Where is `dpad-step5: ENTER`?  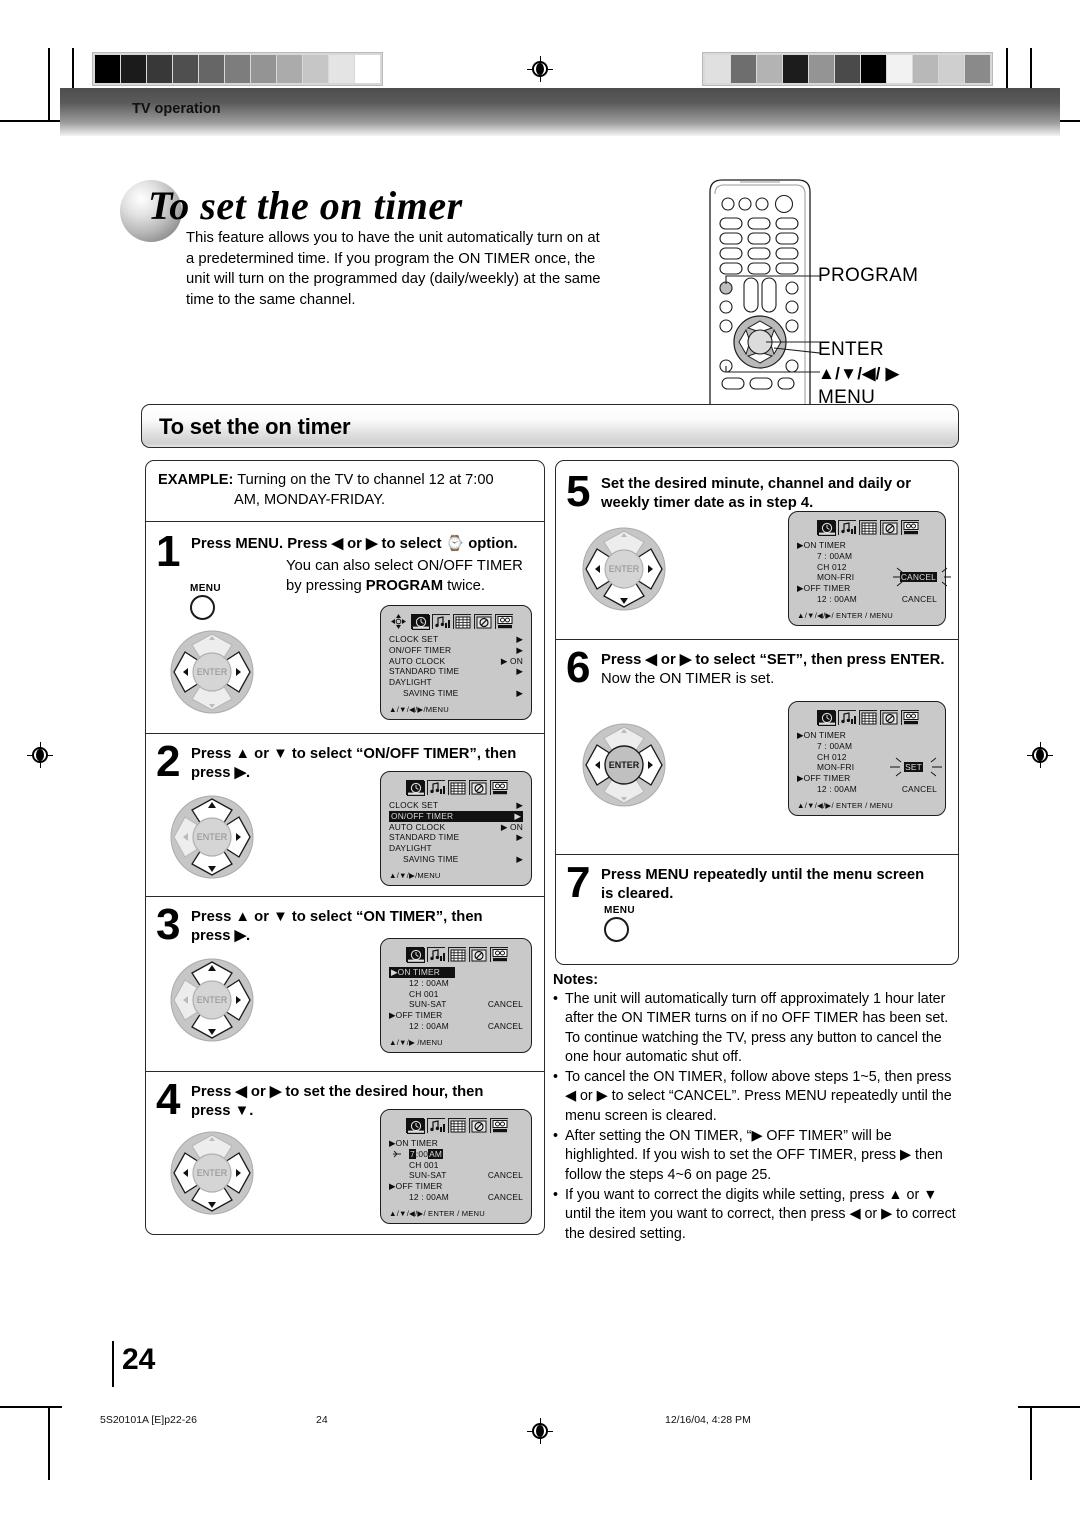 dpad-step5: ENTER is located at coordinates (624, 569).